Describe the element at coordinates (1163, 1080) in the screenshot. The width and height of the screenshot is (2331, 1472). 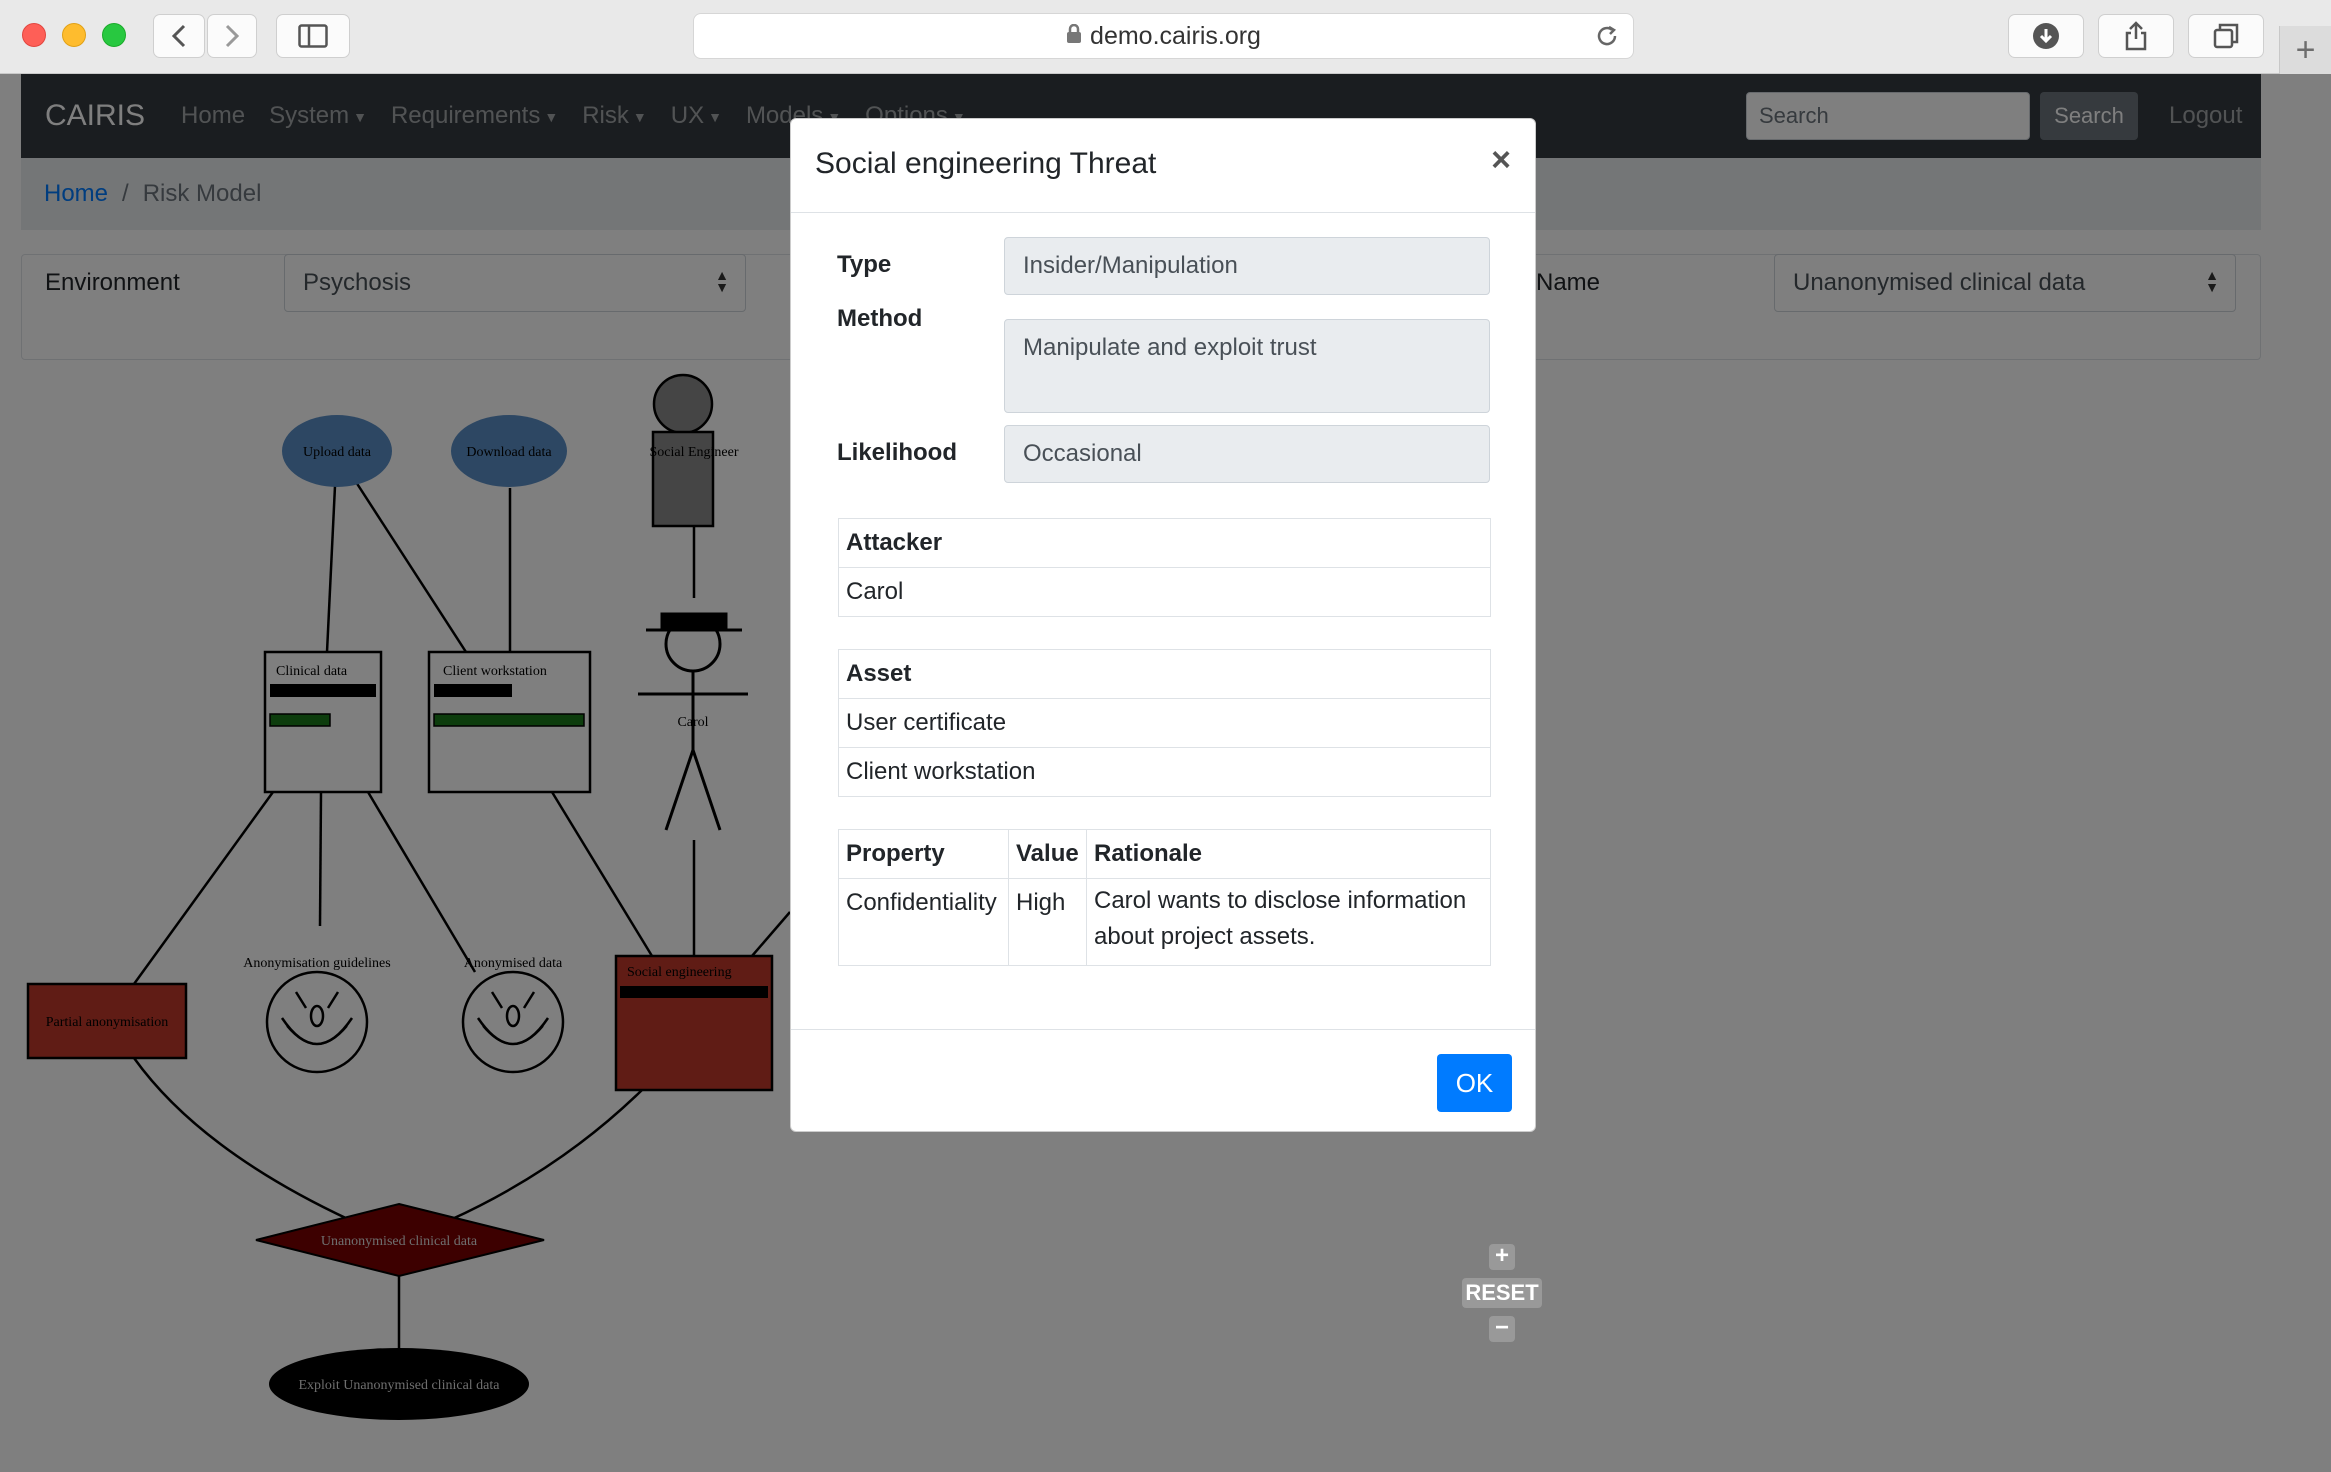
I see `modal-footer: OK` at that location.